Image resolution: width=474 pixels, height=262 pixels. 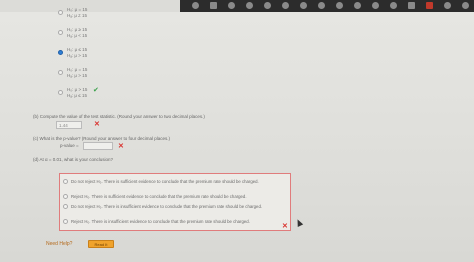 What do you see at coordinates (77, 15) in the screenshot?
I see `alt-hypothesis: Hₐ: μ ≠ 15` at bounding box center [77, 15].